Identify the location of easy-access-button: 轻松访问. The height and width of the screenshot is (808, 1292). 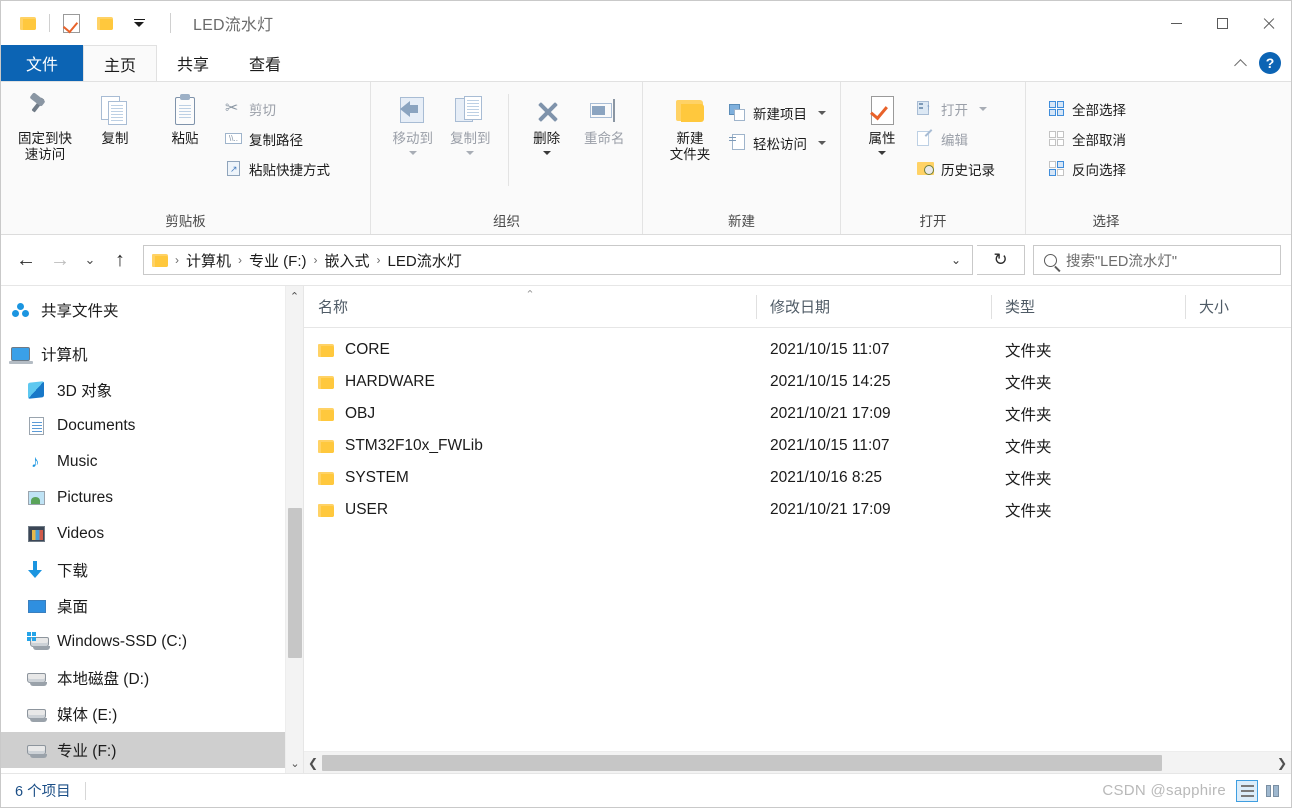
(777, 142).